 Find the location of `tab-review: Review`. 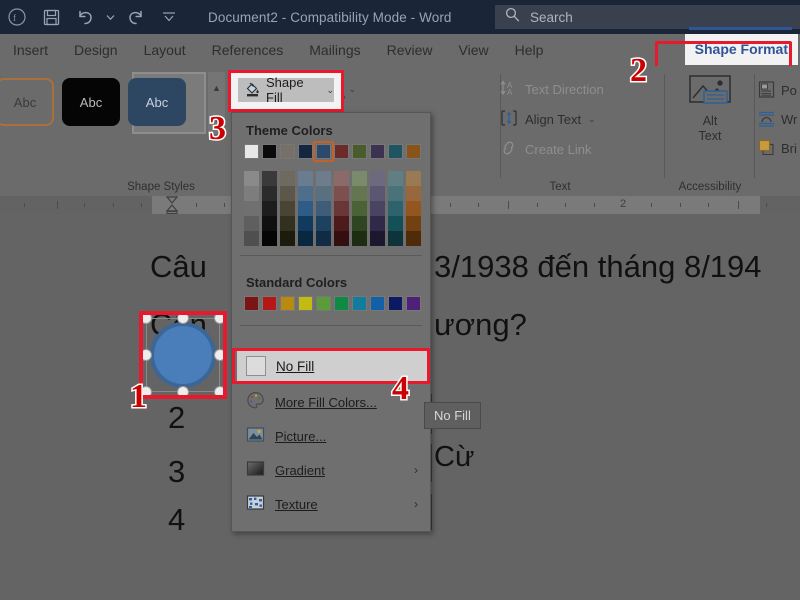

tab-review: Review is located at coordinates (410, 50).